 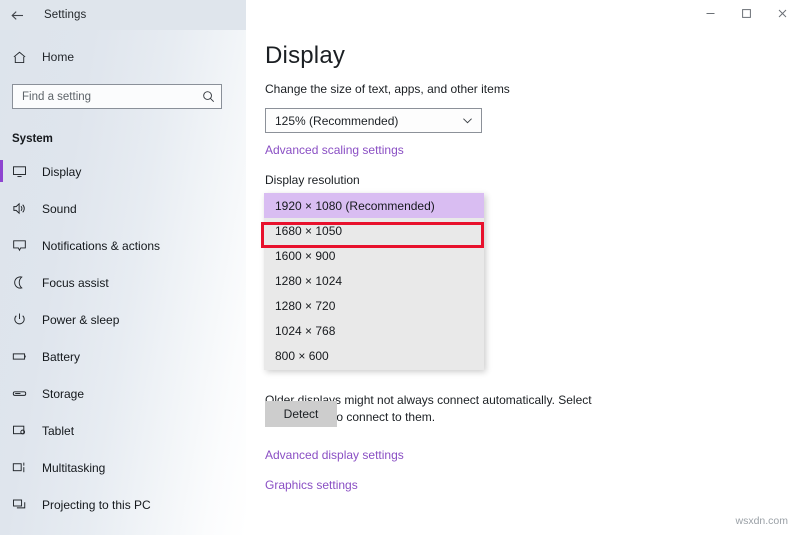 I want to click on search-icon, so click(x=208, y=96).